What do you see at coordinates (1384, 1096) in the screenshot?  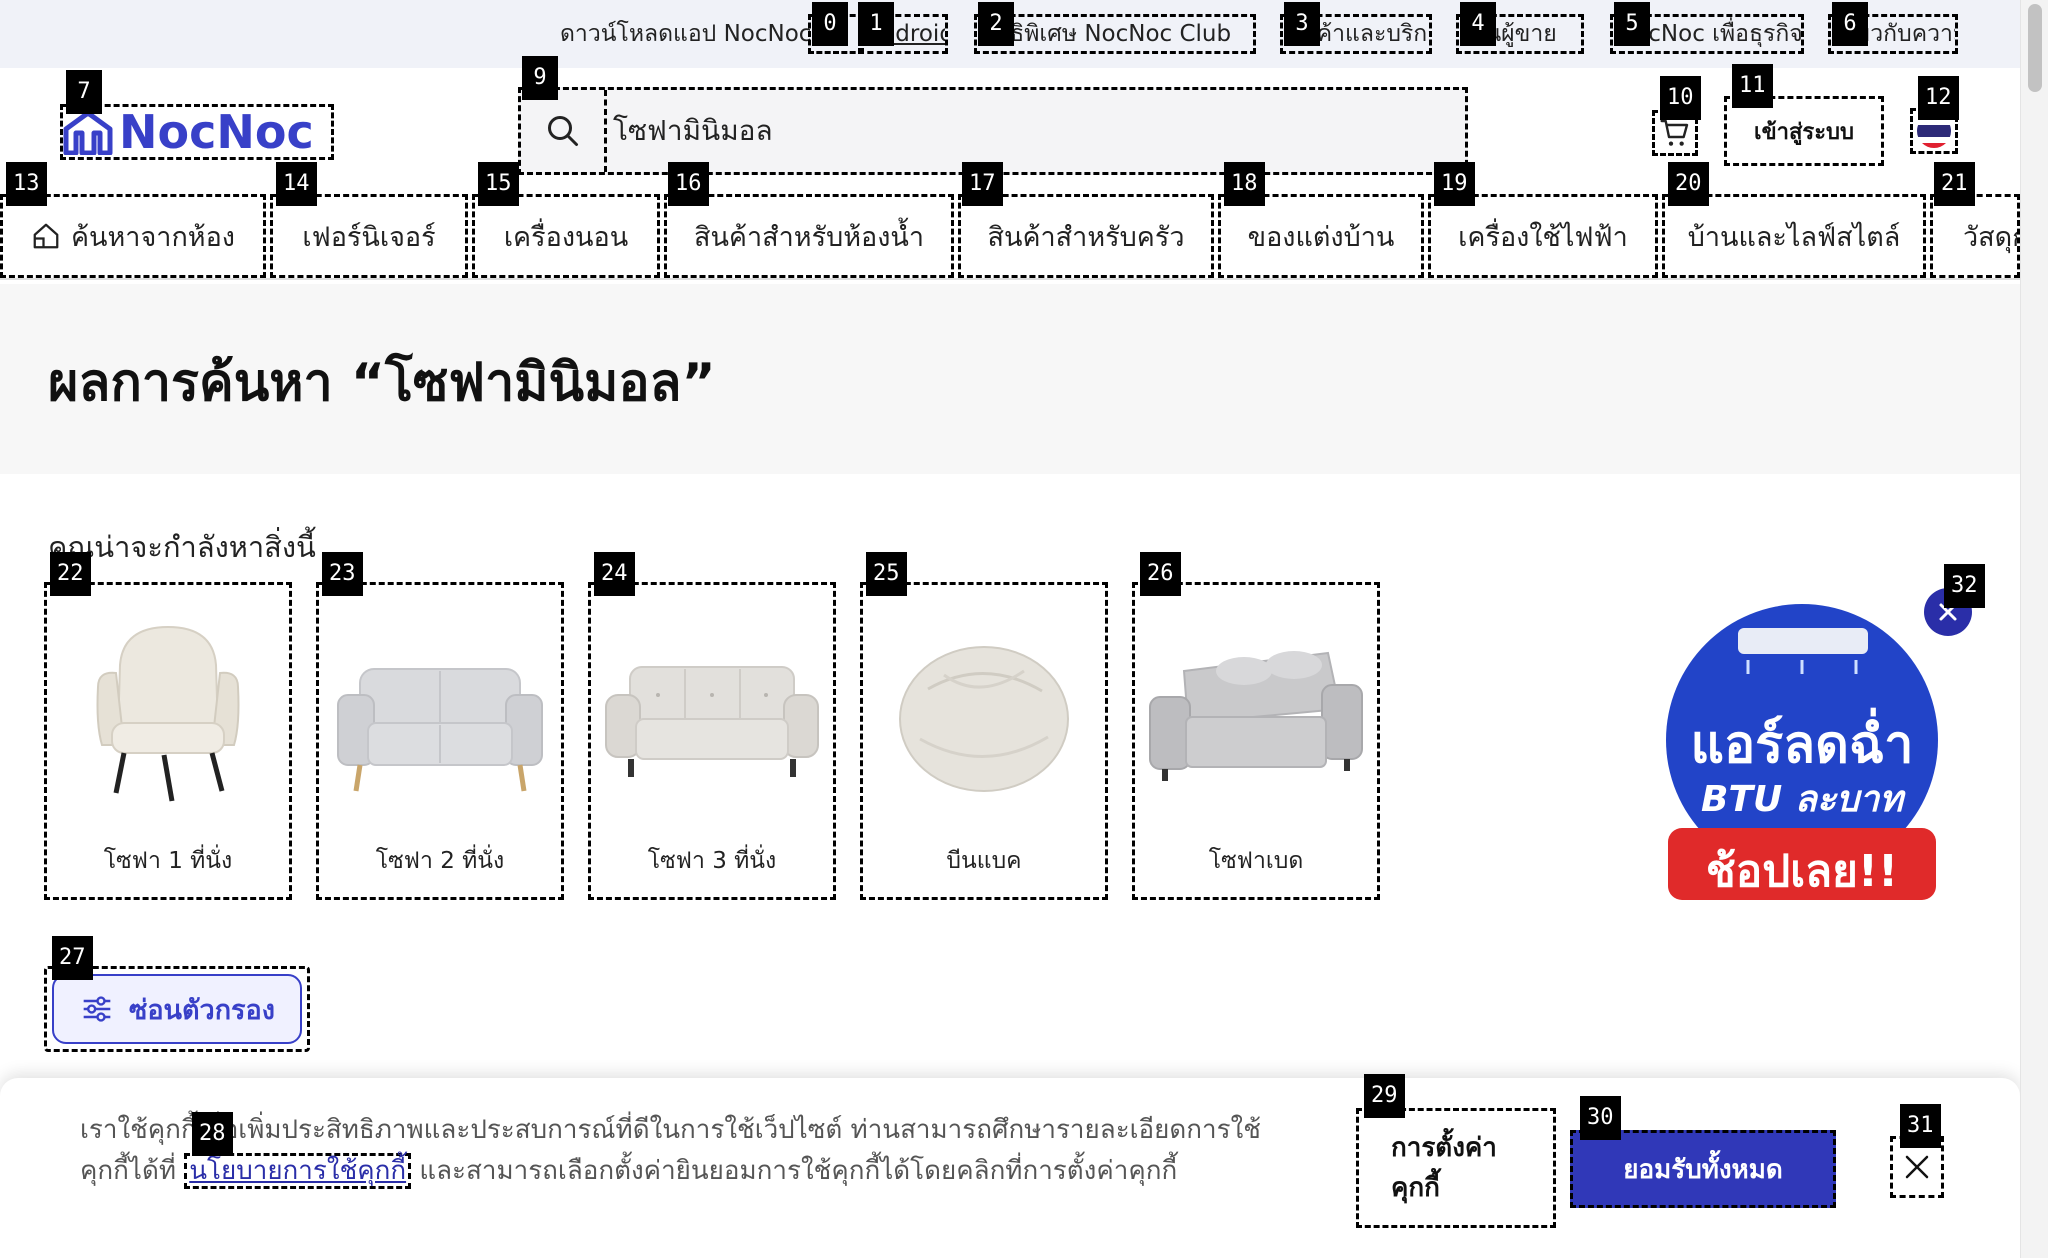 I see `marker: 29` at bounding box center [1384, 1096].